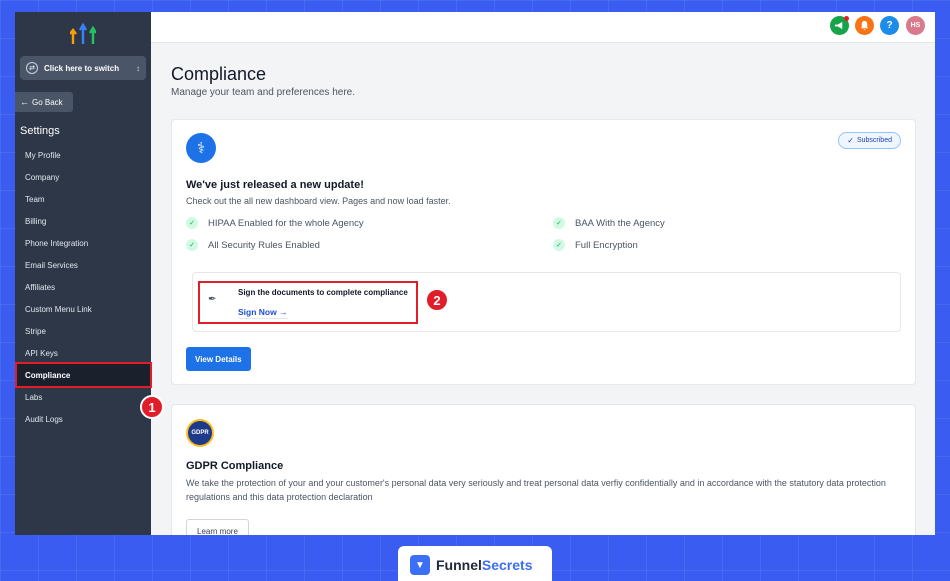  I want to click on feature-item: ✓ All Security Rules Enabled, so click(253, 245).